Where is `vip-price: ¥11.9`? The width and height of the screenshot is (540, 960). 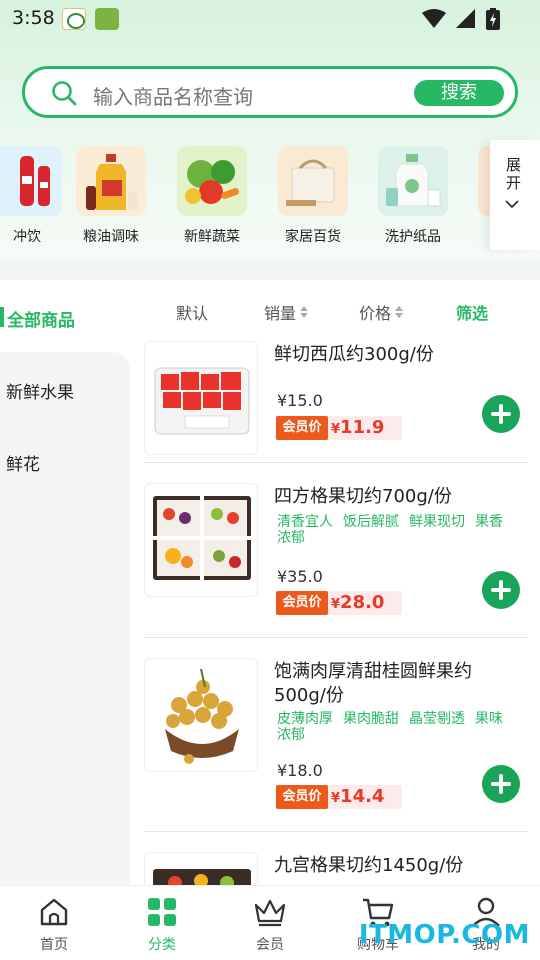
vip-price: ¥11.9 is located at coordinates (357, 427).